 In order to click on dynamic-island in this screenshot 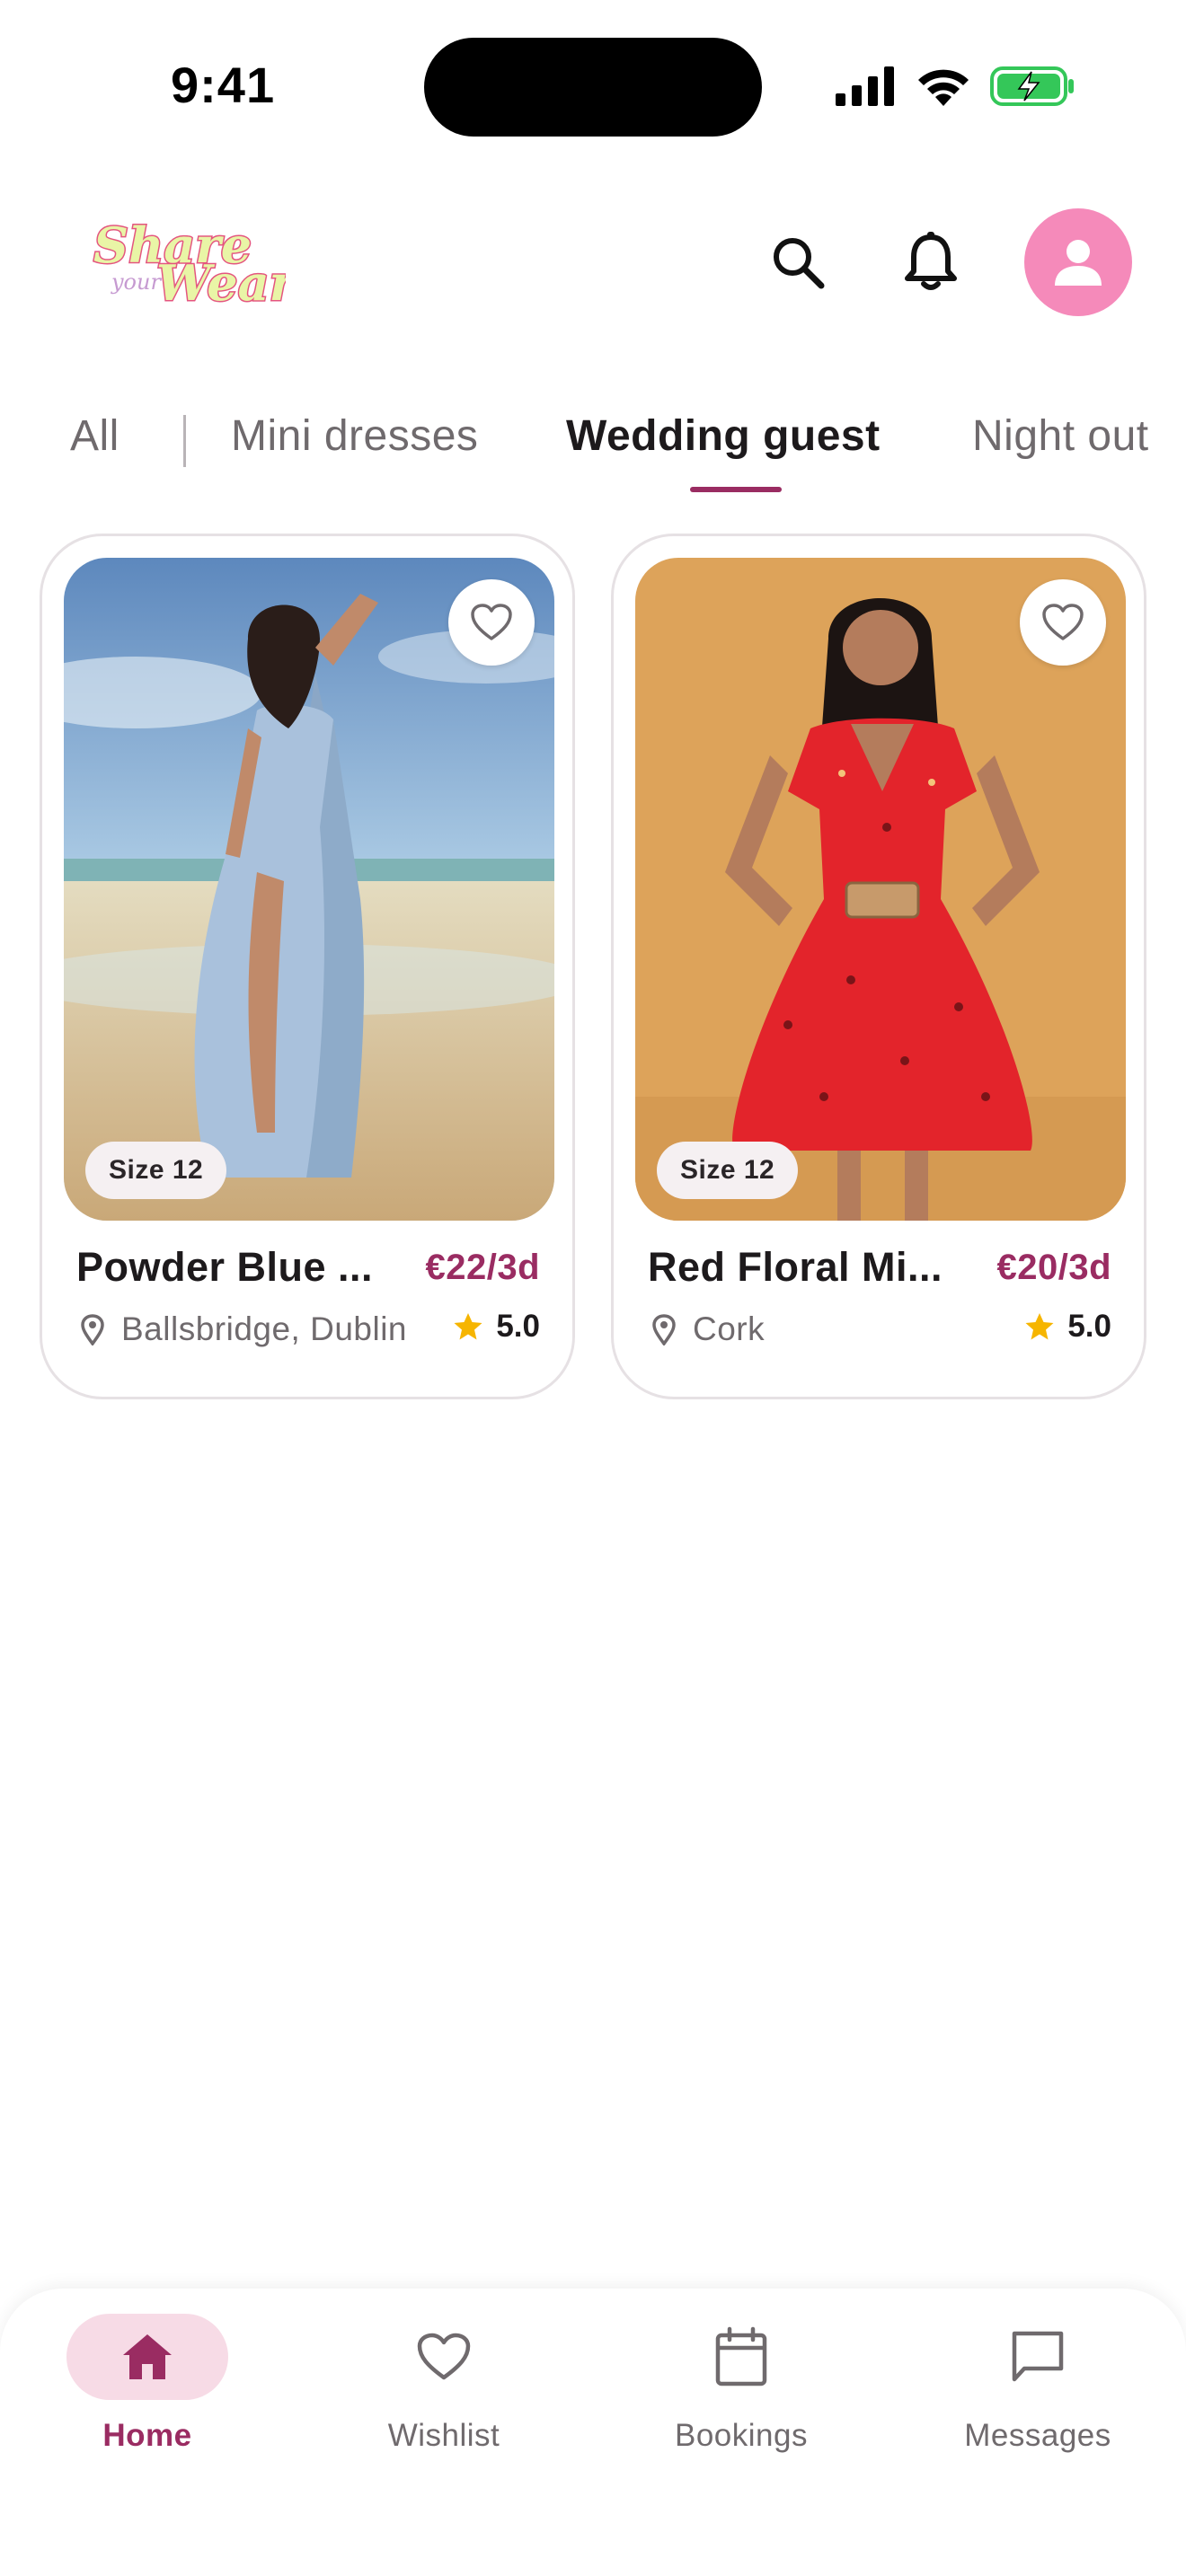, I will do `click(593, 87)`.